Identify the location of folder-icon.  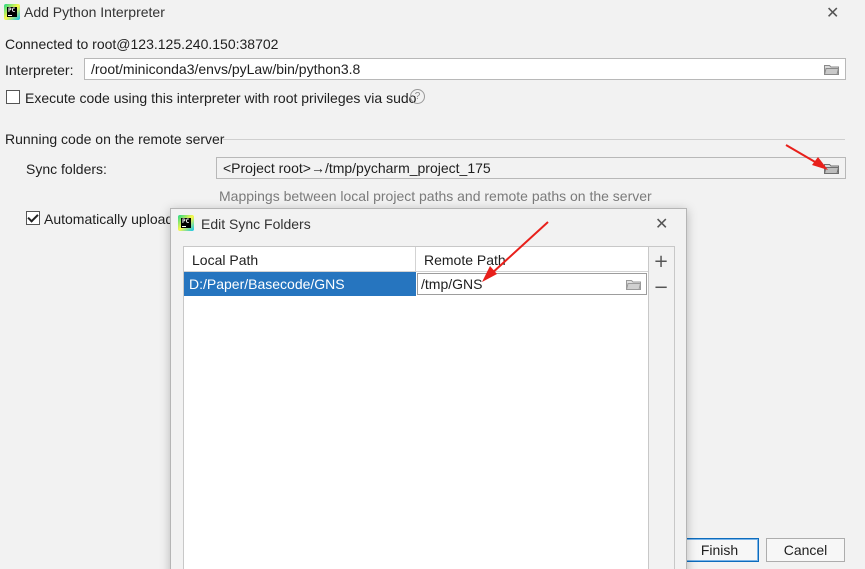
(831, 69).